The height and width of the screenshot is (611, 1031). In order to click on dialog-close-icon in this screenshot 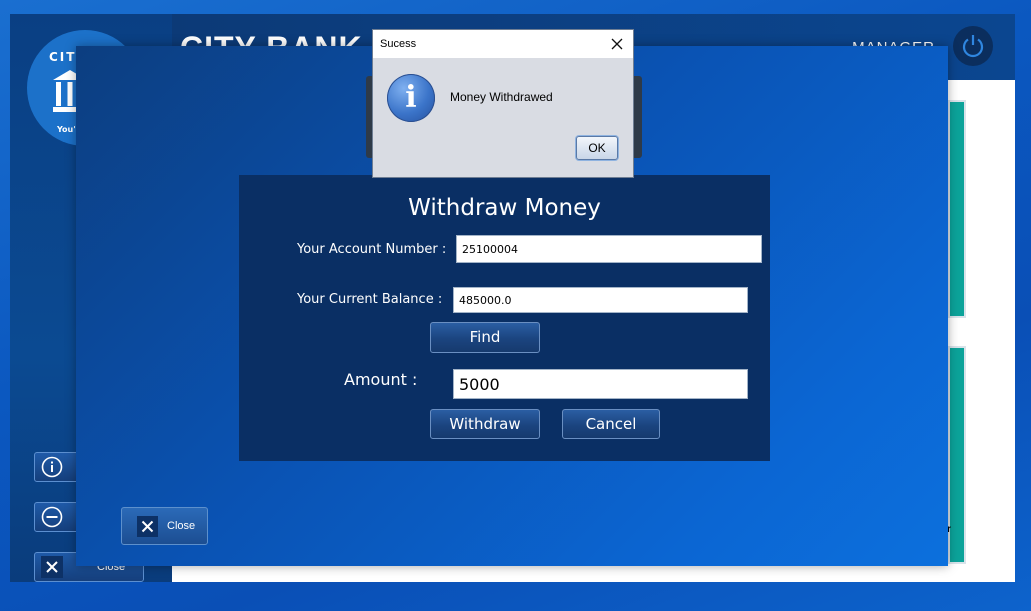, I will do `click(617, 44)`.